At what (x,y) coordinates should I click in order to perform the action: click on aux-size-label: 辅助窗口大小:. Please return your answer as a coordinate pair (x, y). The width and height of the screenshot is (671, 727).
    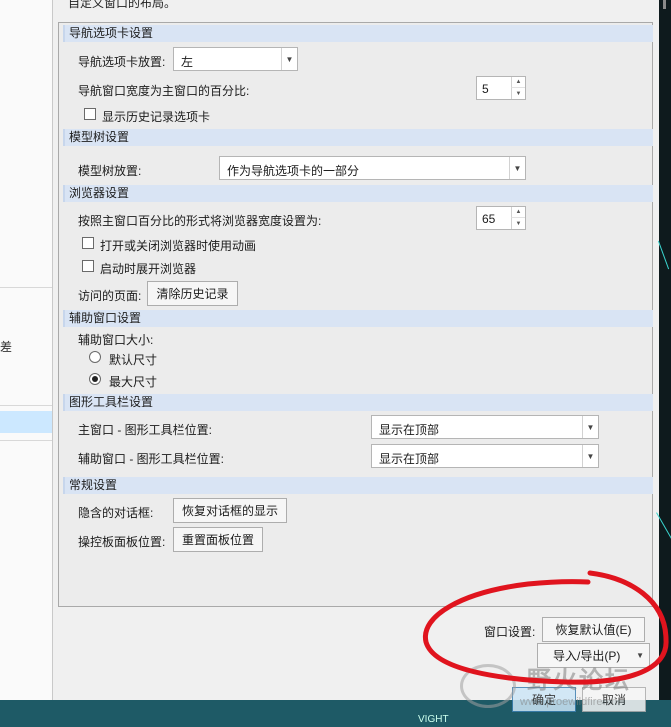
    Looking at the image, I should click on (116, 340).